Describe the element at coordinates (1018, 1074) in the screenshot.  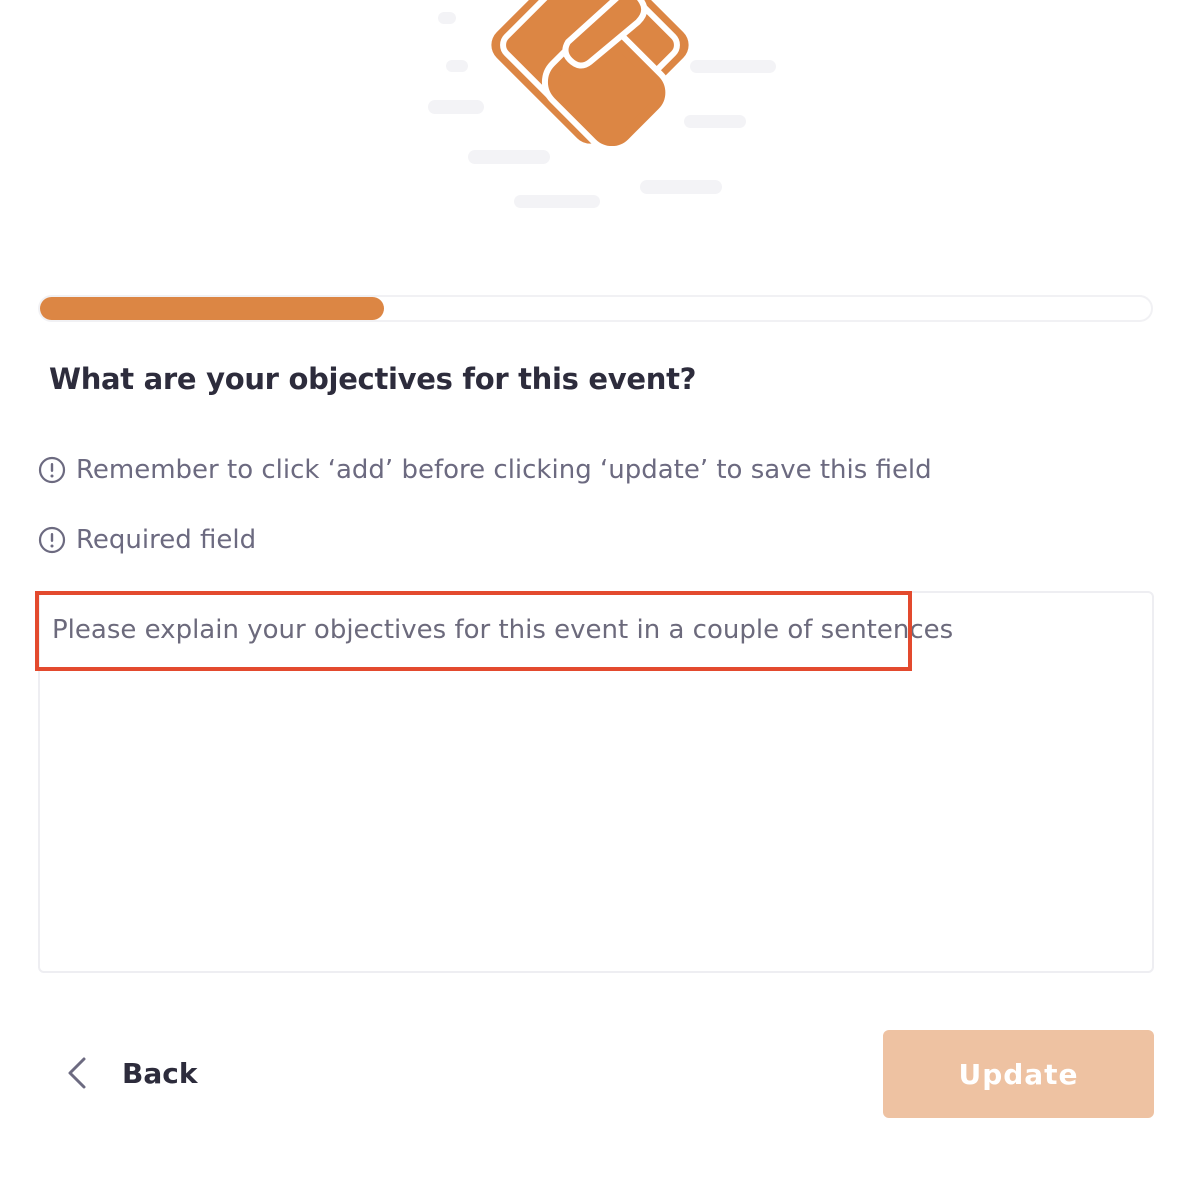
I see `update-button: Update` at that location.